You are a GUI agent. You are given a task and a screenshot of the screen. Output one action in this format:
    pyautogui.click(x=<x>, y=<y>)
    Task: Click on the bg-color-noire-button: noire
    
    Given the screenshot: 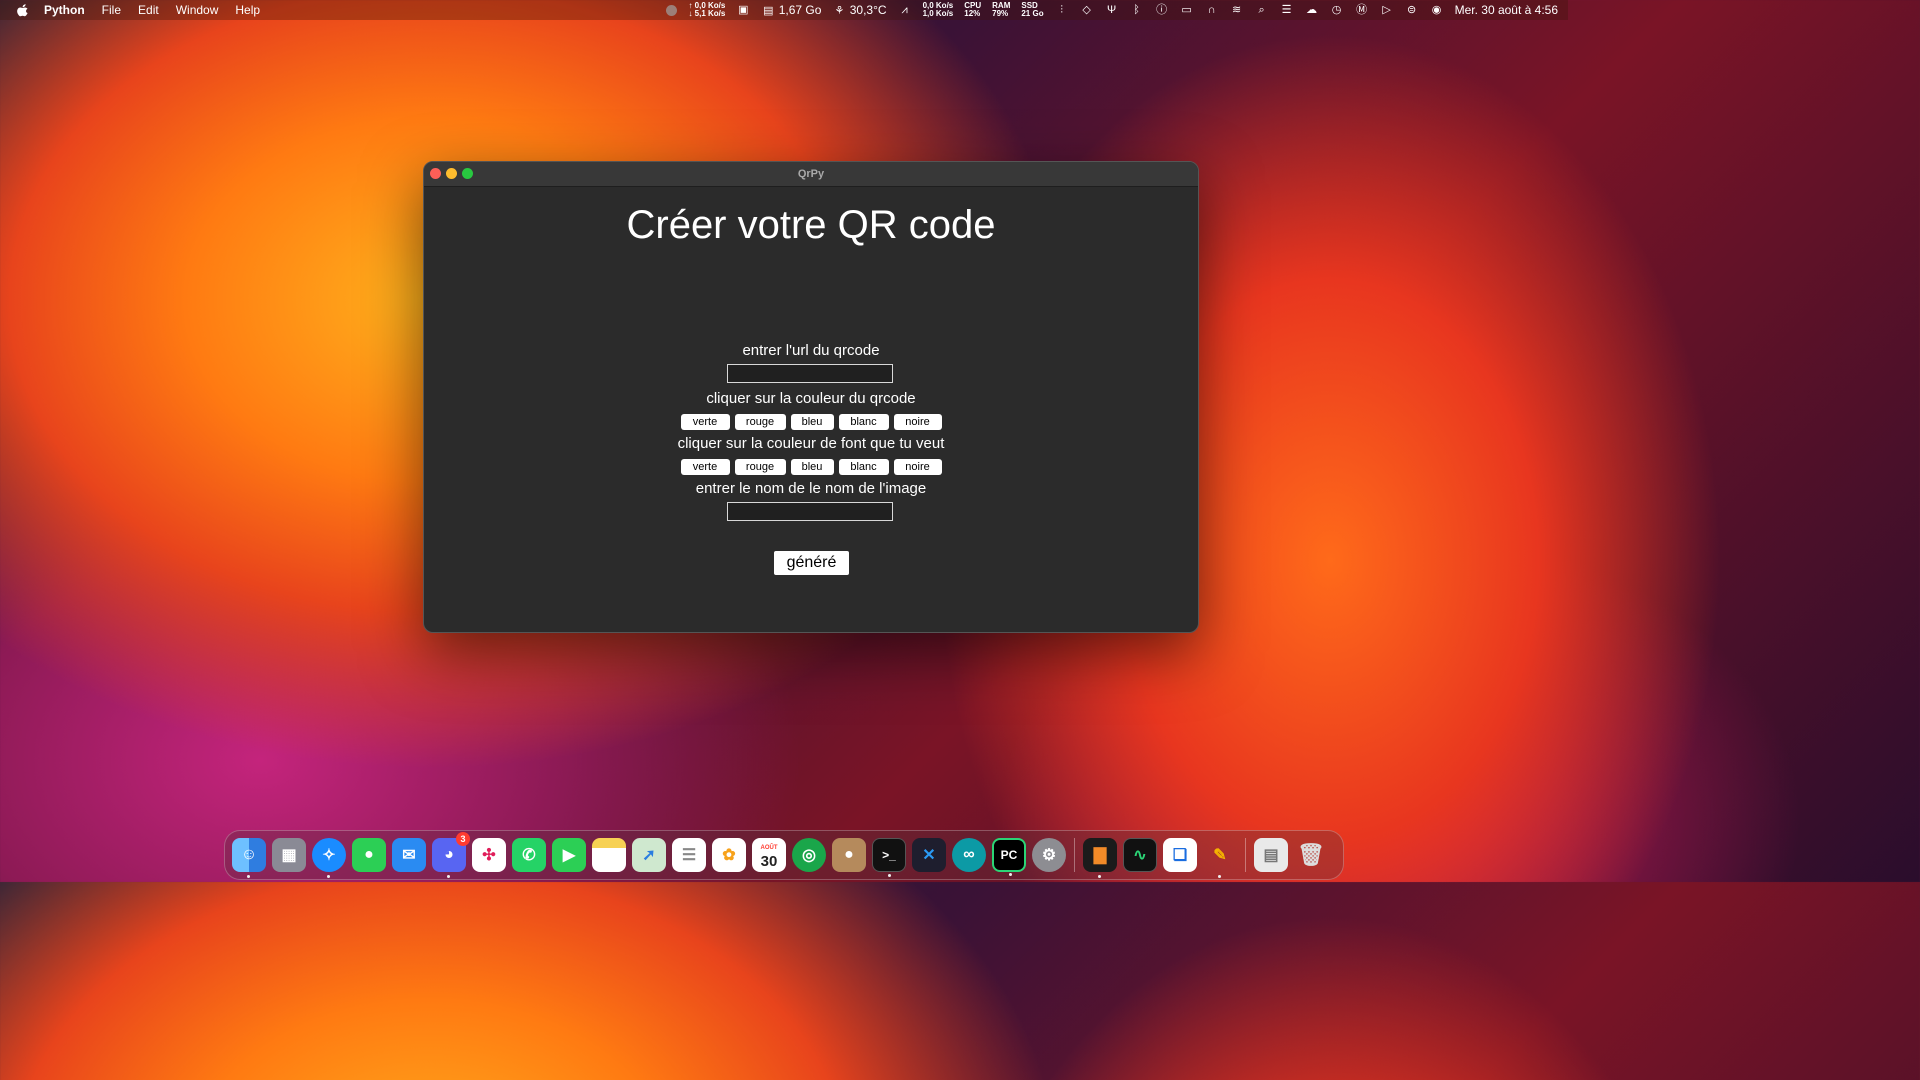 What is the action you would take?
    pyautogui.click(x=917, y=467)
    